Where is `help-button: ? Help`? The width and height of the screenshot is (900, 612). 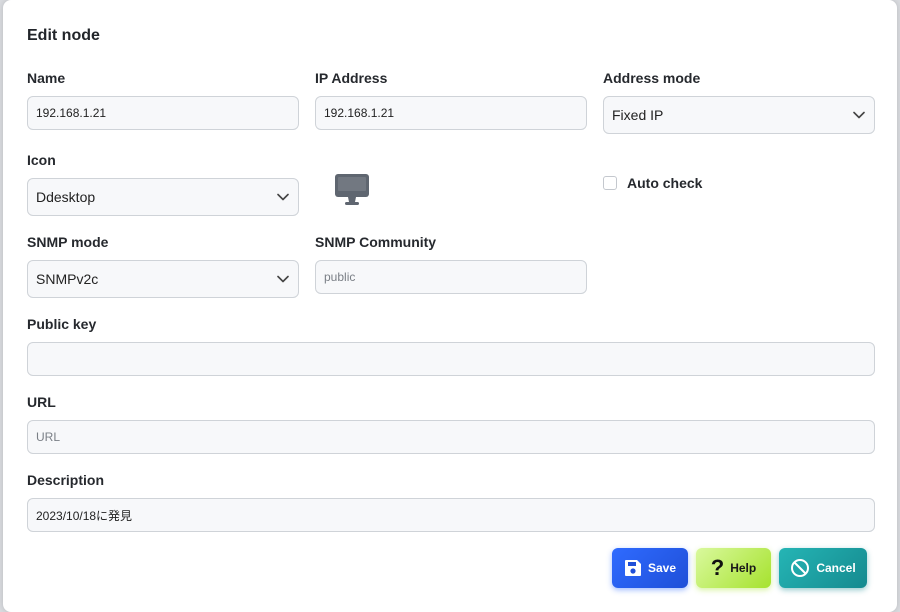 help-button: ? Help is located at coordinates (733, 568).